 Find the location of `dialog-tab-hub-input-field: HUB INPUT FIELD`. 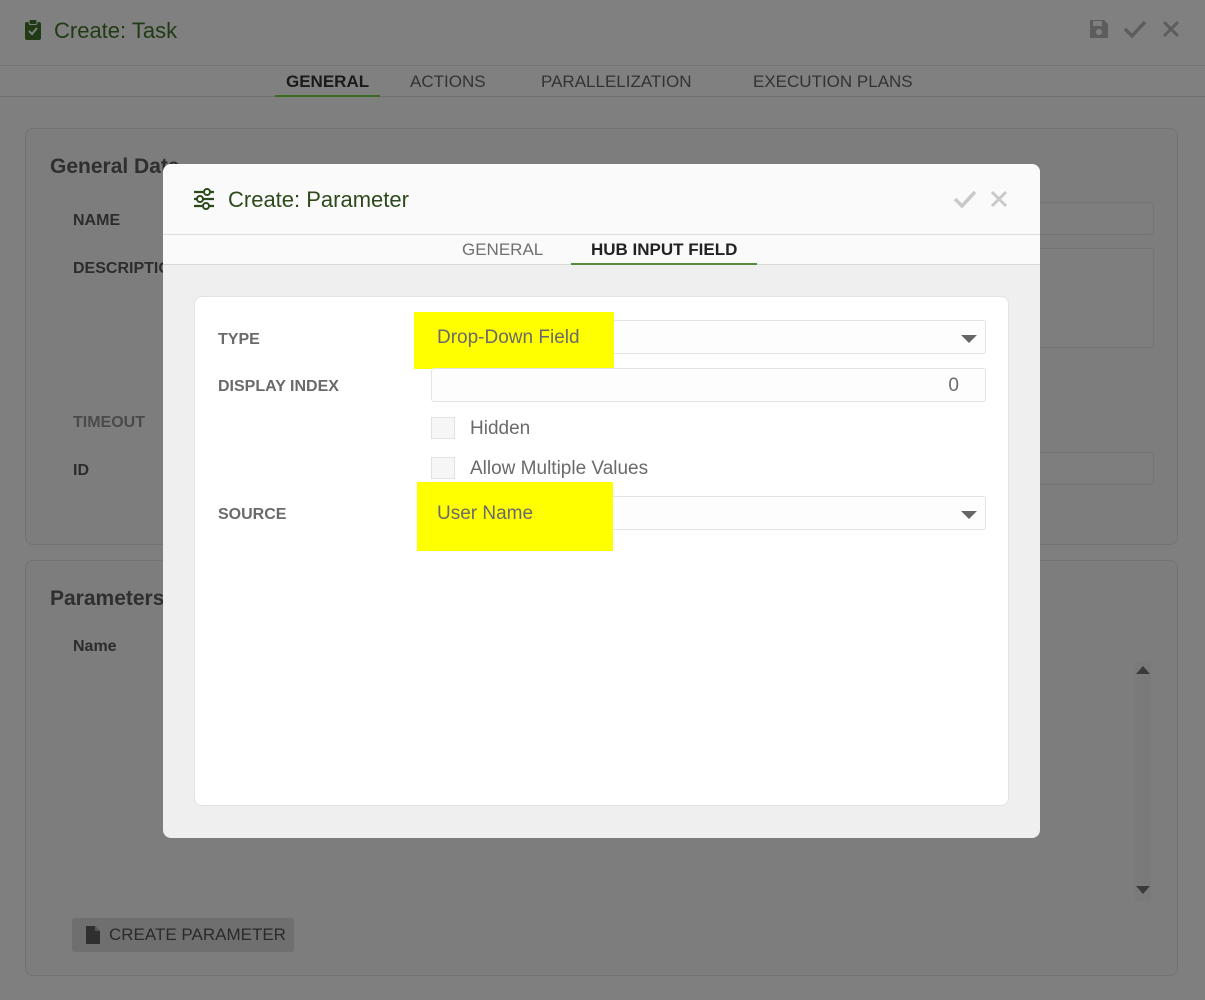

dialog-tab-hub-input-field: HUB INPUT FIELD is located at coordinates (664, 252).